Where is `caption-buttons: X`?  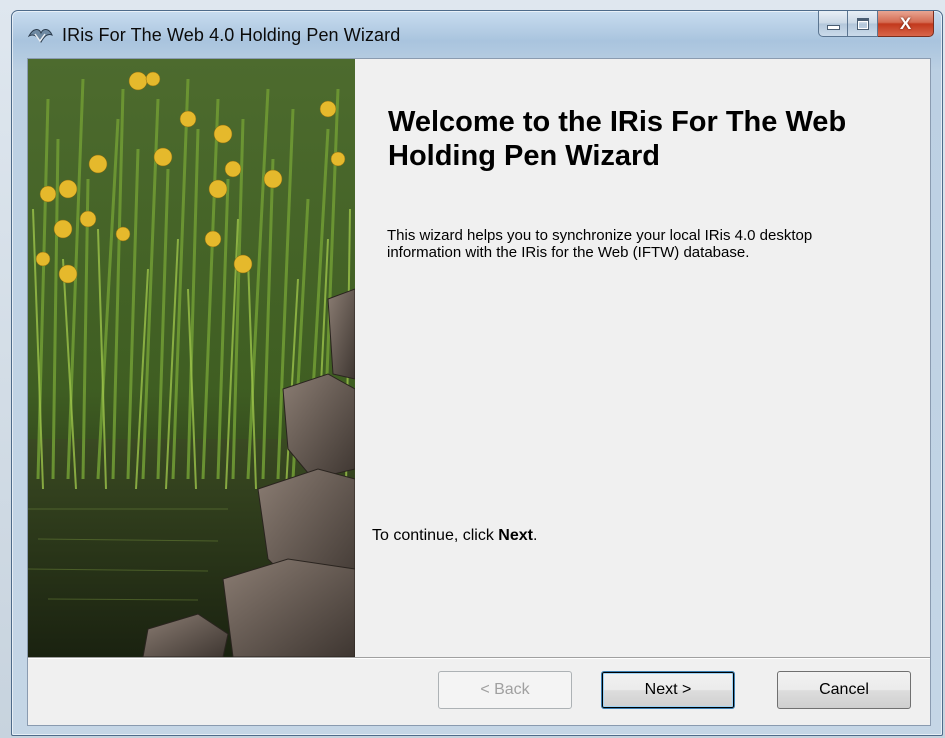 caption-buttons: X is located at coordinates (876, 24).